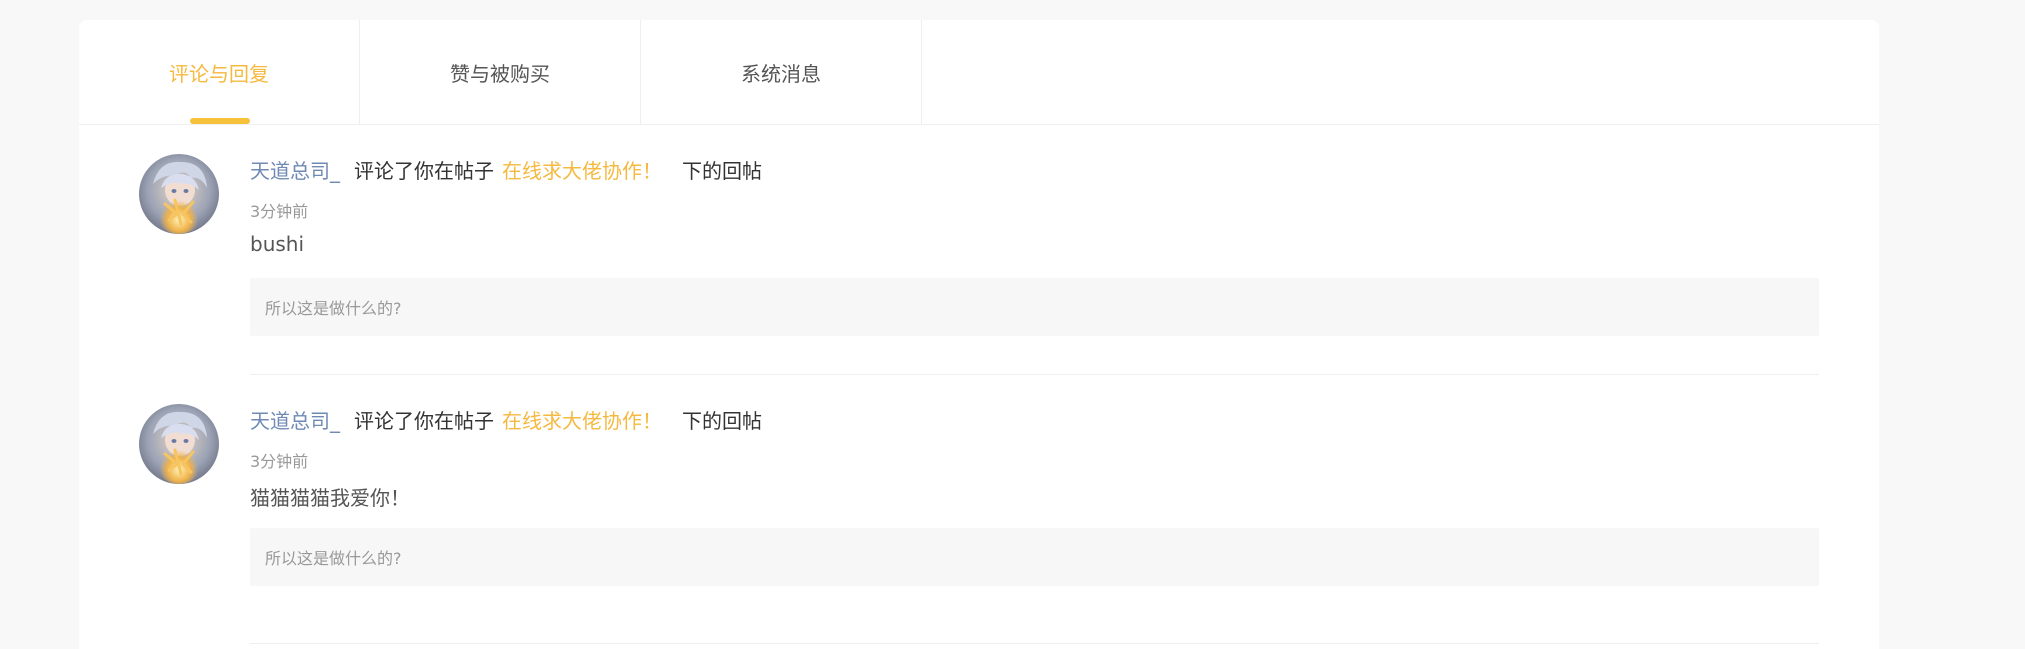  What do you see at coordinates (277, 244) in the screenshot?
I see `comment-content: bushi` at bounding box center [277, 244].